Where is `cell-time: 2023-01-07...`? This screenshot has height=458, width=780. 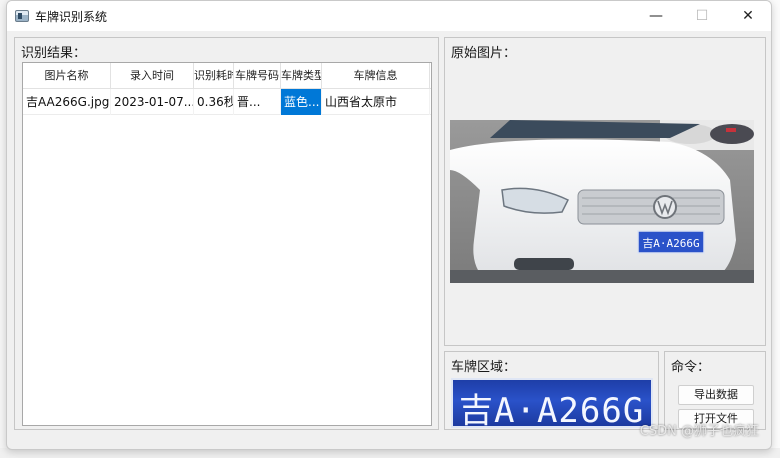 cell-time: 2023-01-07... is located at coordinates (152, 102).